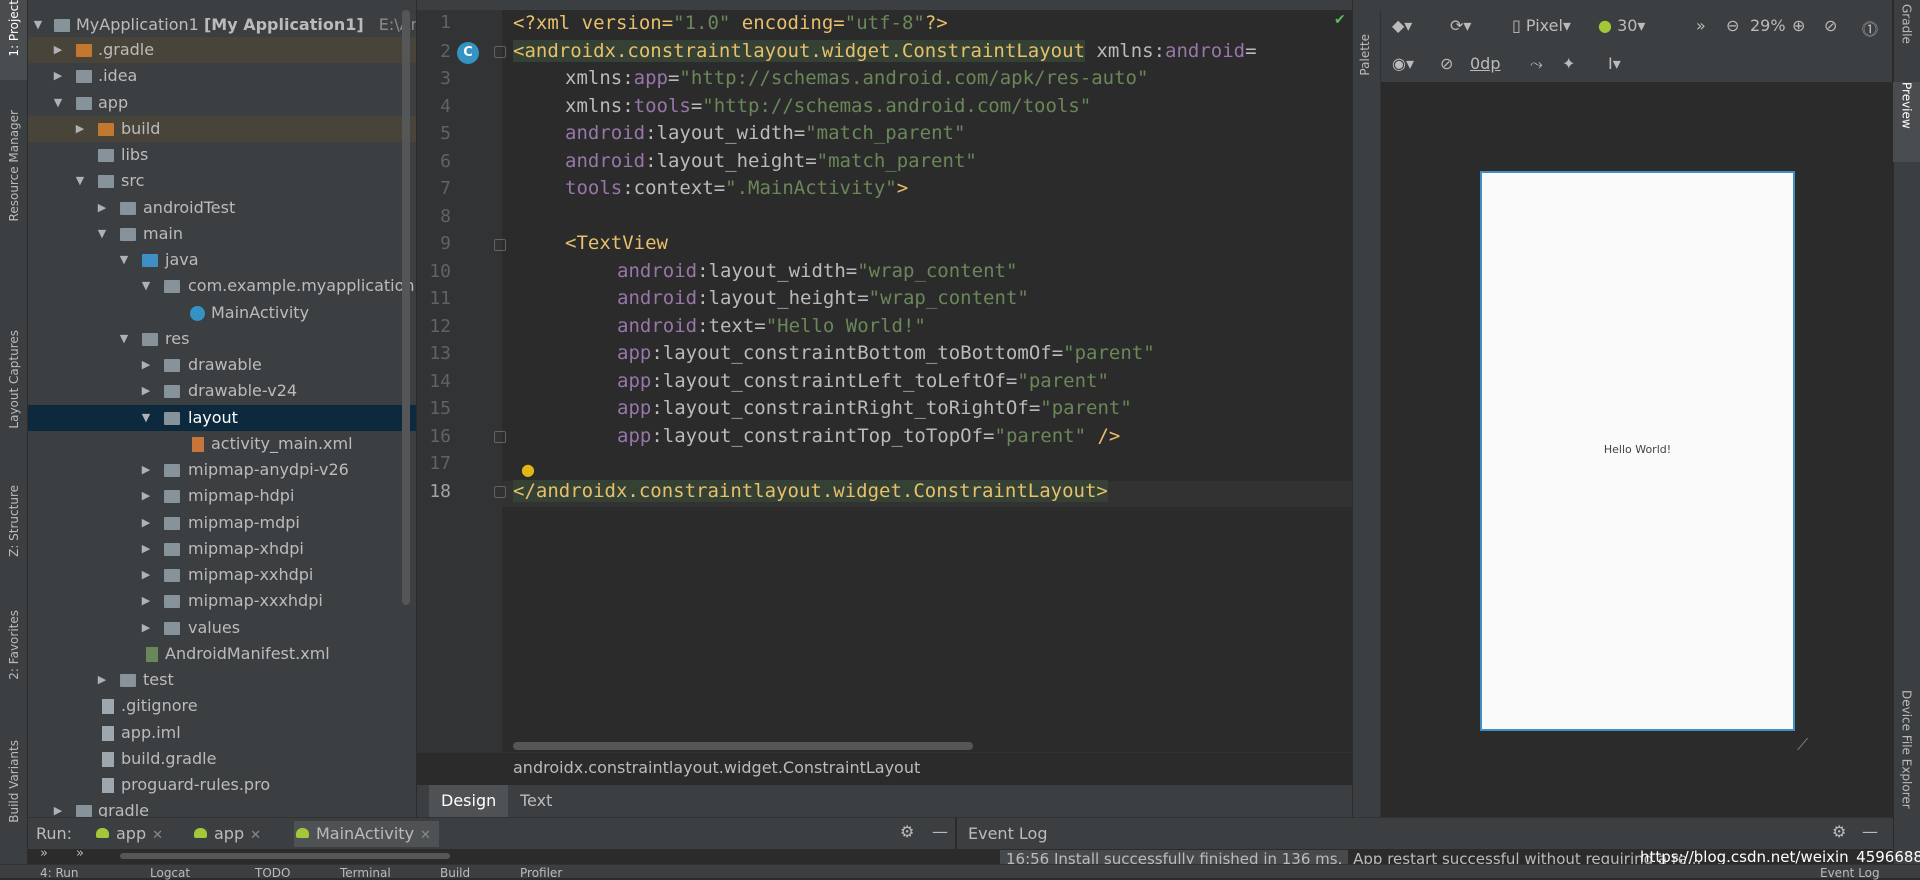 Image resolution: width=1920 pixels, height=880 pixels. What do you see at coordinates (222, 181) in the screenshot?
I see `tree-row: ▼ src` at bounding box center [222, 181].